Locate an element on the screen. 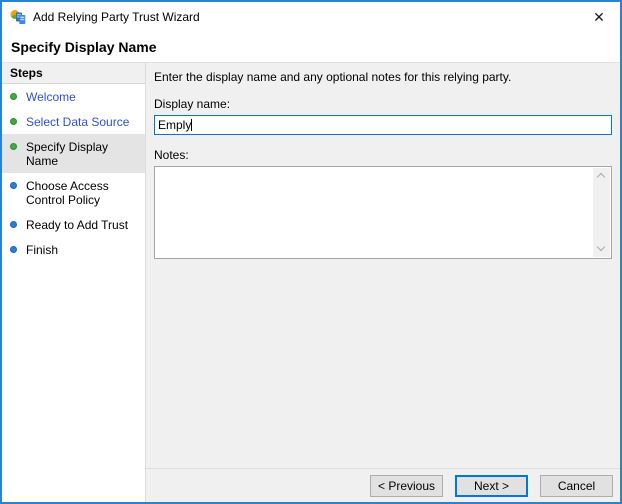  chevron-up-icon is located at coordinates (601, 176).